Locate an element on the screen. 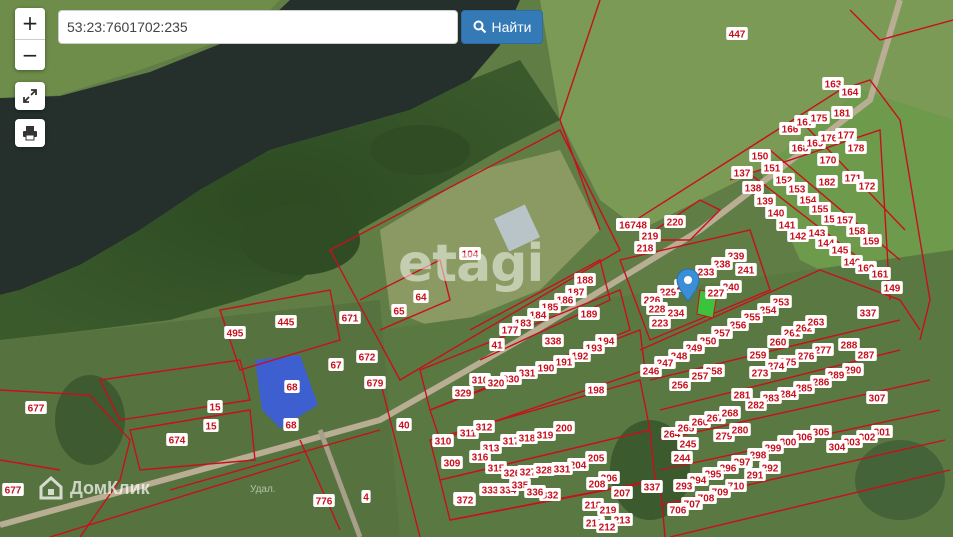 Image resolution: width=953 pixels, height=537 pixels. svg-text: 671 is located at coordinates (350, 319).